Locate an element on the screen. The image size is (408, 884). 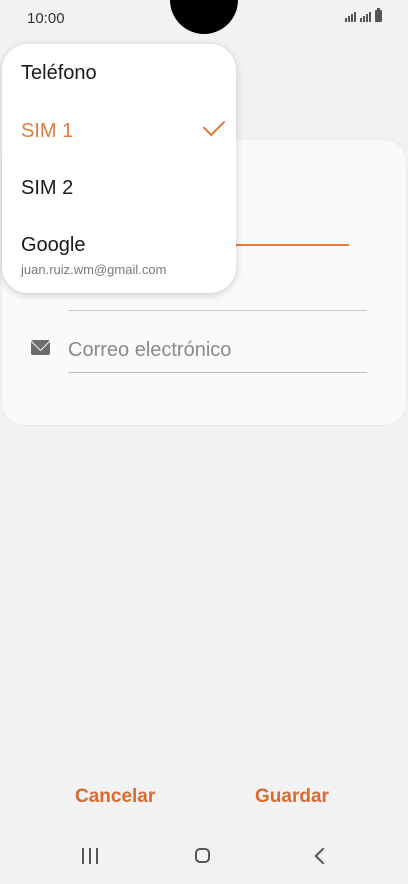
menu-item-sim1: SIM 1 is located at coordinates (47, 131).